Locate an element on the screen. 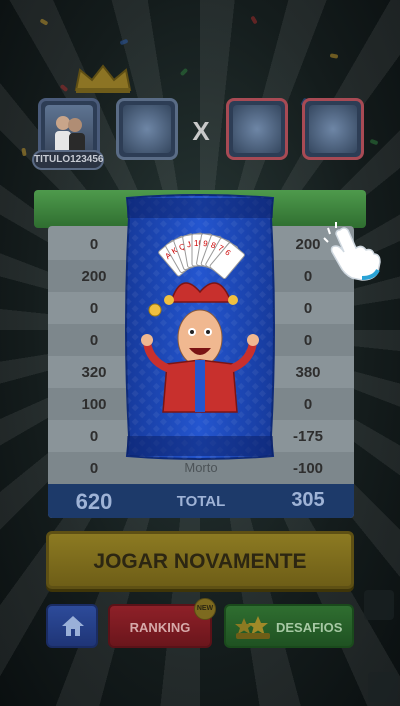 Image resolution: width=400 pixels, height=706 pixels. play-again-button: JOGAR NOVAMENTE is located at coordinates (200, 560).